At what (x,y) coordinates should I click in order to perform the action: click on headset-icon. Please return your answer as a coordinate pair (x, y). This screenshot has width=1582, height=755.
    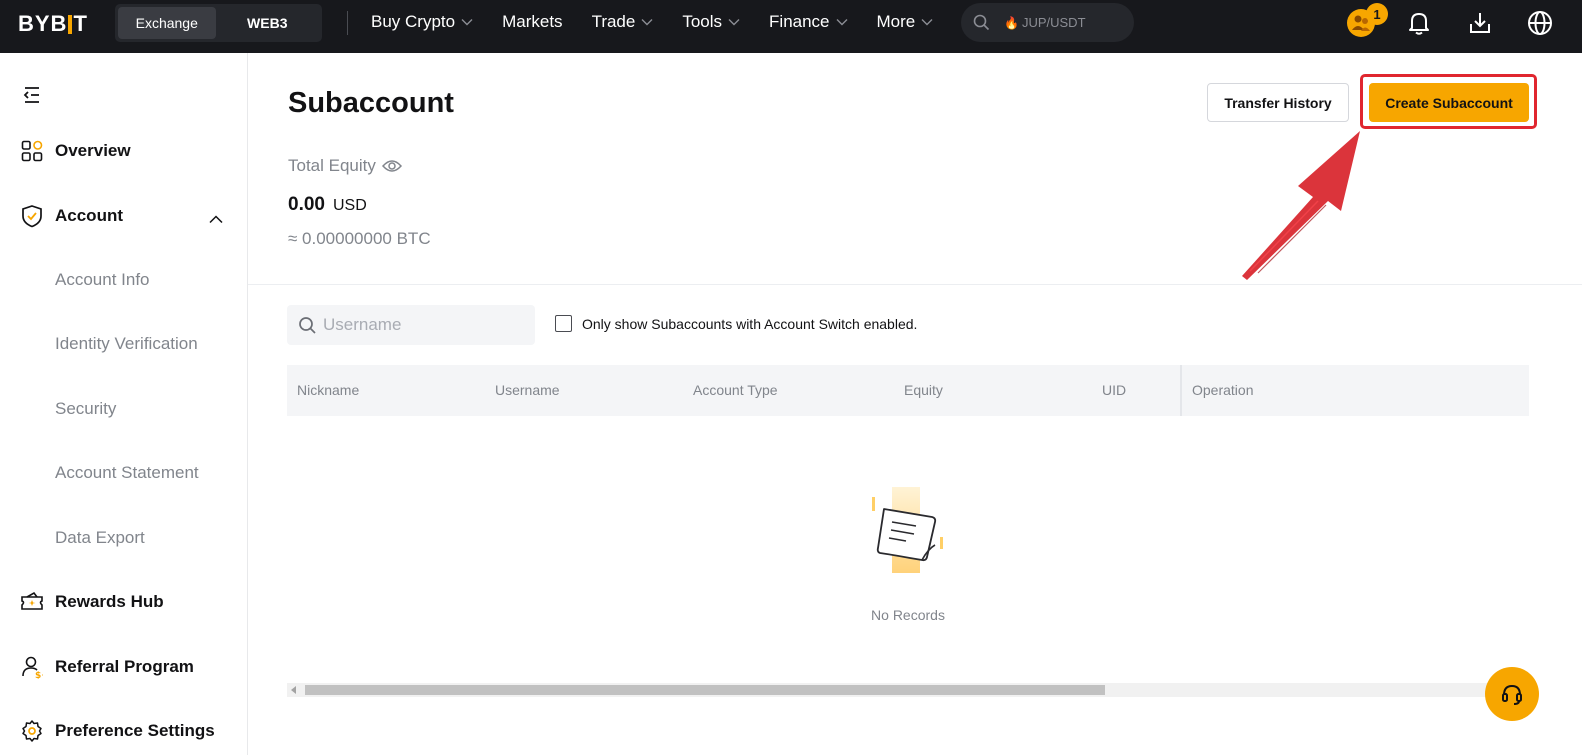
    Looking at the image, I should click on (1512, 694).